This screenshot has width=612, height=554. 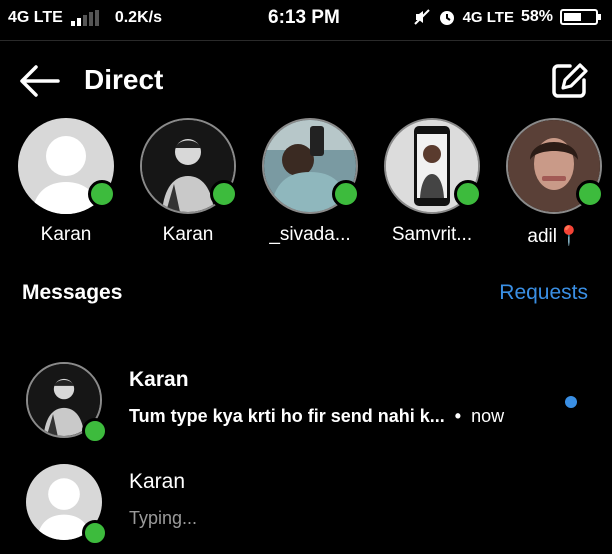 I want to click on mute-icon, so click(x=421, y=17).